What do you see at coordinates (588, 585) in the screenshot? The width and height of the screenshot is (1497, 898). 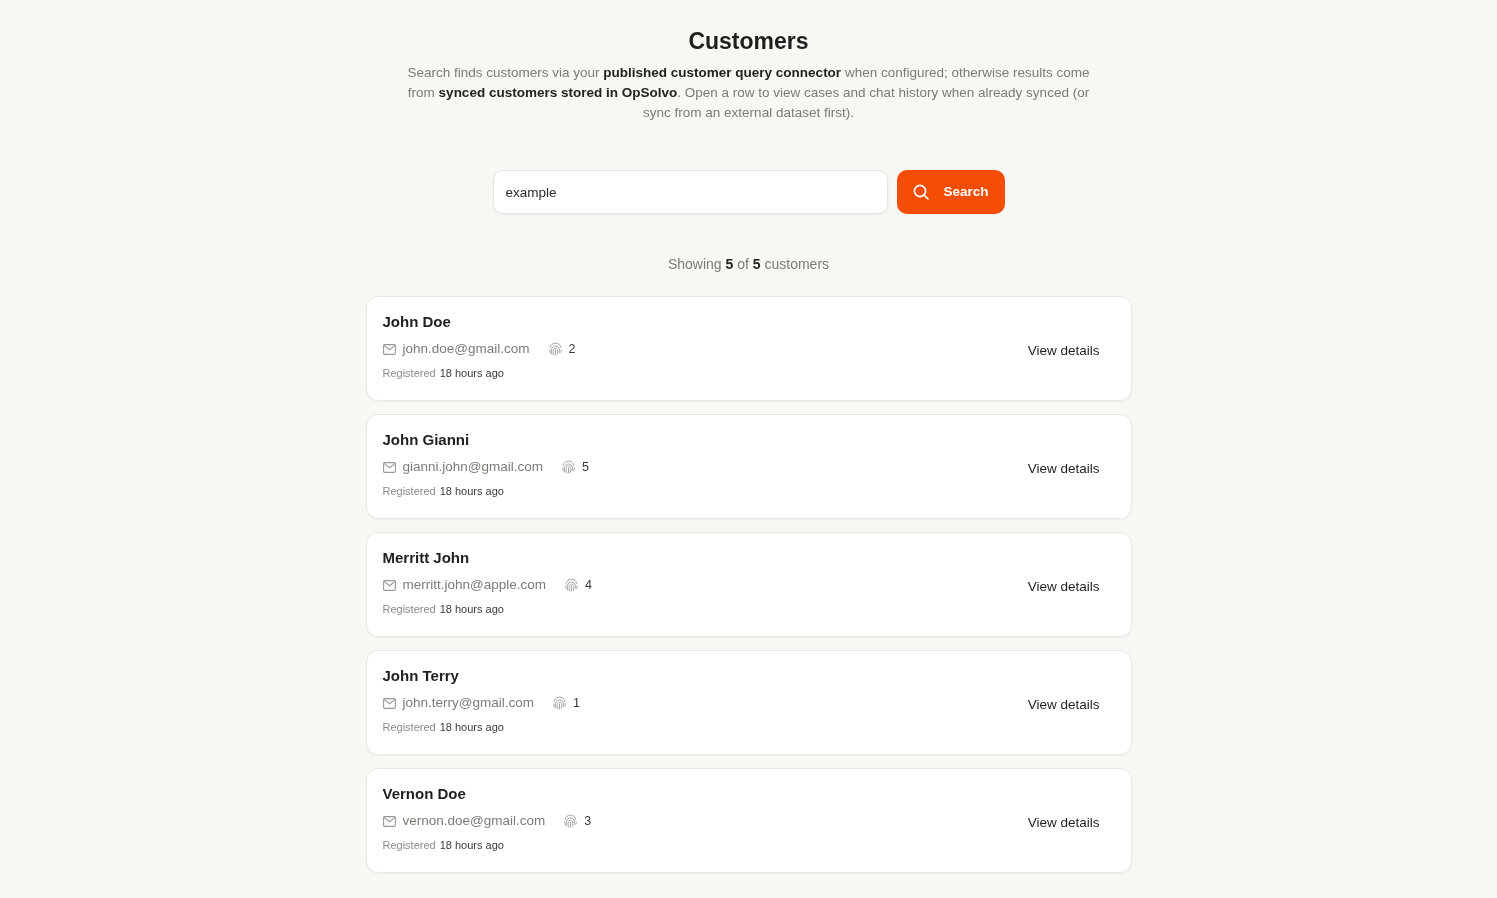 I see `fingerprint-count: 4` at bounding box center [588, 585].